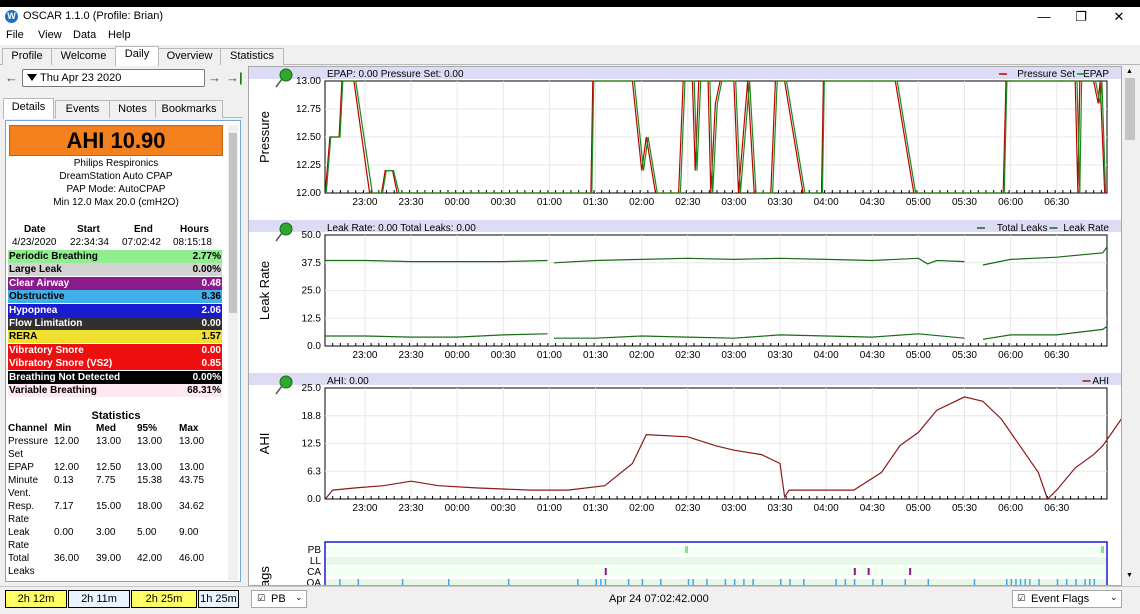 The width and height of the screenshot is (1140, 614). I want to click on duration-badge: 2h 11m, so click(99, 599).